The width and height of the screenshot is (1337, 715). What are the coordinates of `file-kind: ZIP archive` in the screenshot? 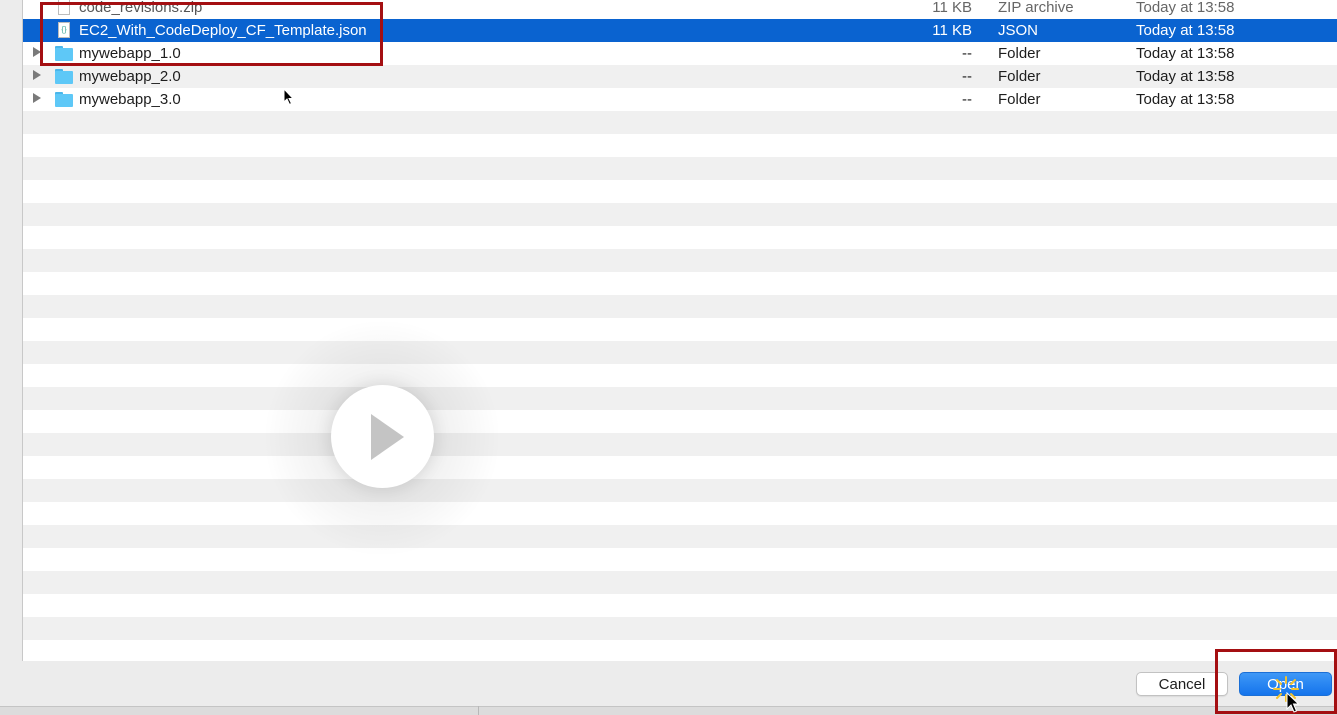 It's located at (1036, 8).